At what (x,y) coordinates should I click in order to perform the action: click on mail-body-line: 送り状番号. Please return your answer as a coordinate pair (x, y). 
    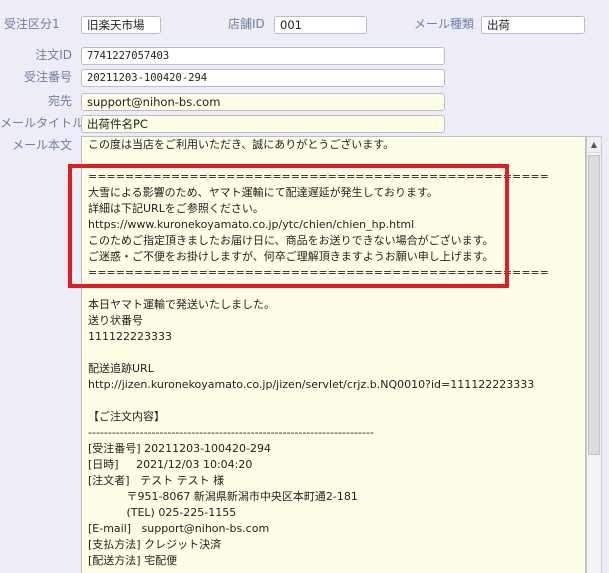
    Looking at the image, I should click on (115, 320).